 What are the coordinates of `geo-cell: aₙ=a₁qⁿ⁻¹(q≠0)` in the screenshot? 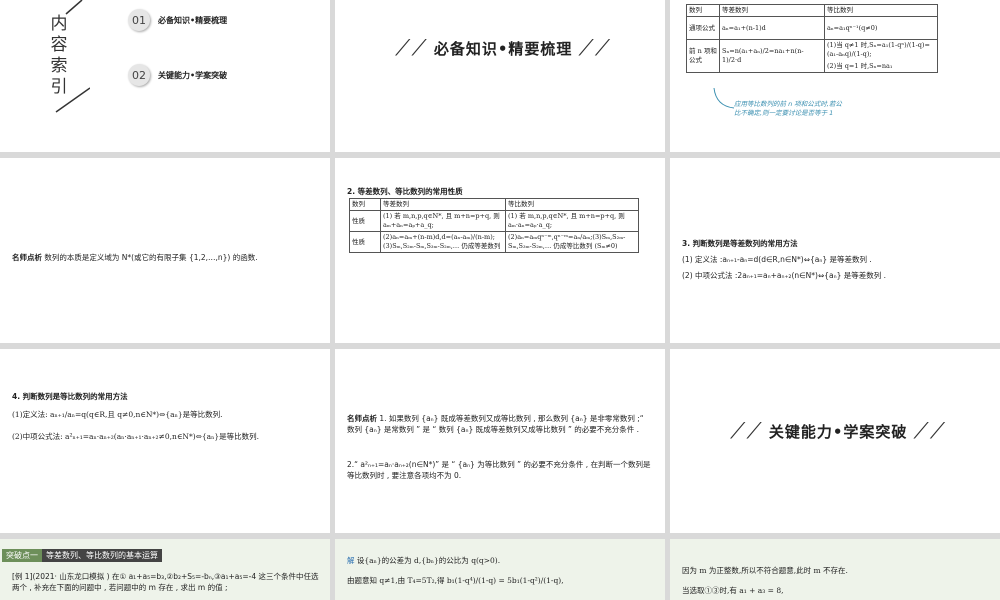 It's located at (881, 28).